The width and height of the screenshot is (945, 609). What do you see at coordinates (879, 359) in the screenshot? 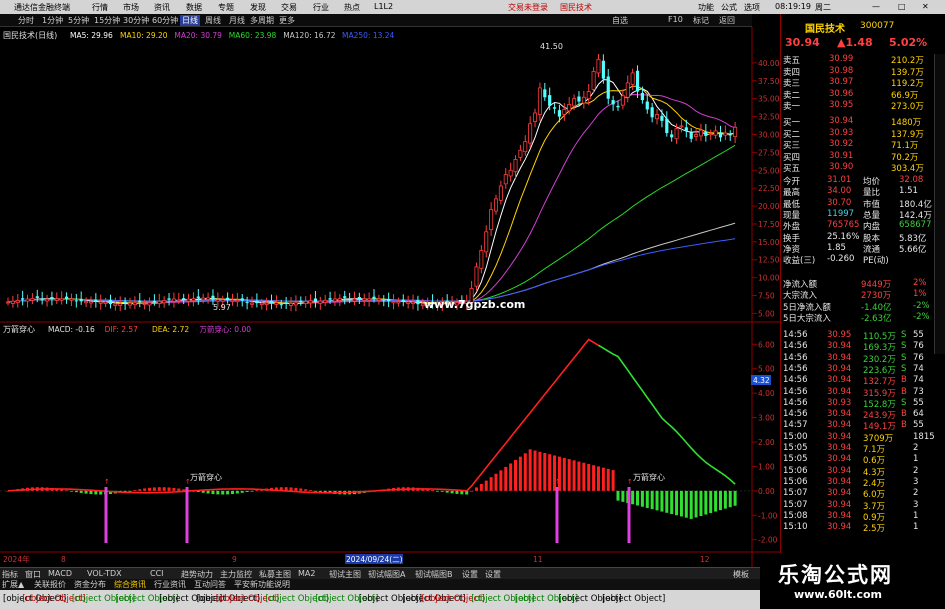
I see `tick-volume: 230.2万` at bounding box center [879, 359].